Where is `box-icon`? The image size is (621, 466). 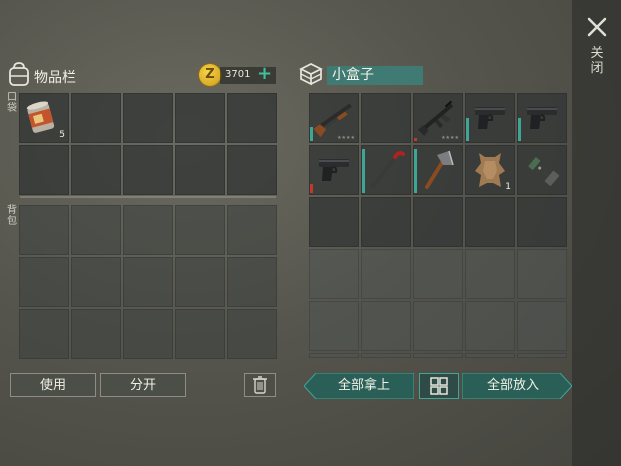
box-icon is located at coordinates (311, 76).